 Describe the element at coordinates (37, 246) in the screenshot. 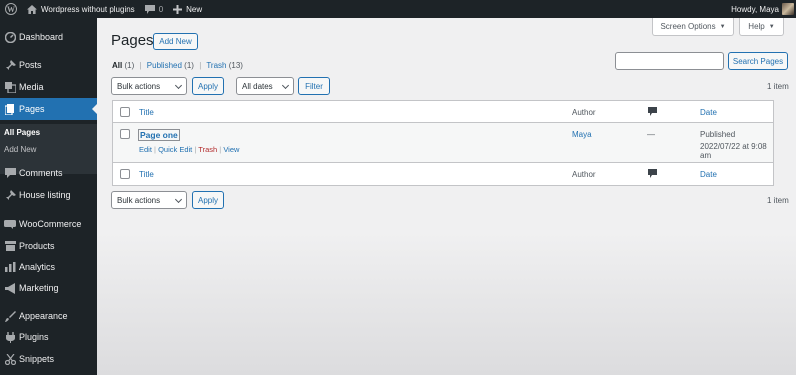

I see `sidebar-item-label: Products` at that location.